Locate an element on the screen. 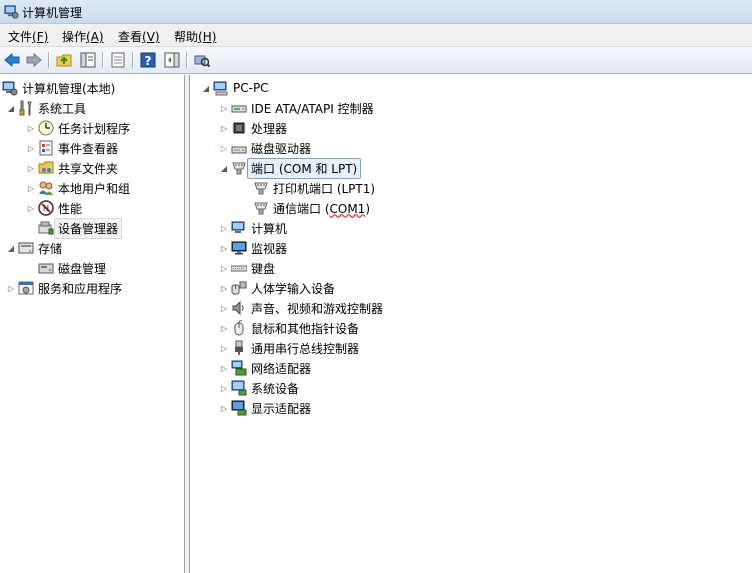 The width and height of the screenshot is (752, 573). users-icon is located at coordinates (46, 188).